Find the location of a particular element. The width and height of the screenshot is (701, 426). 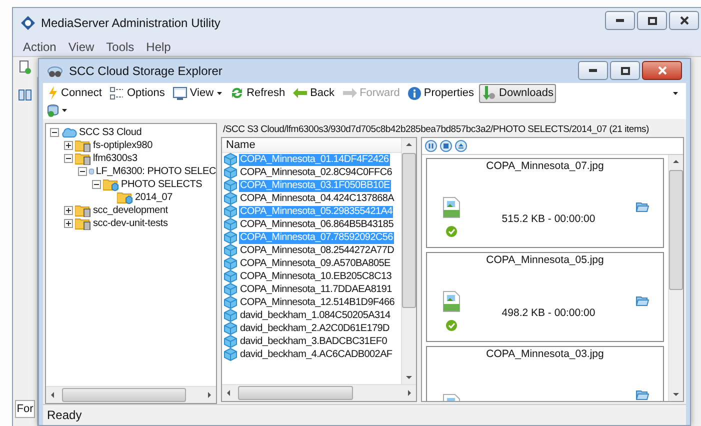

document-icon is located at coordinates (25, 67).